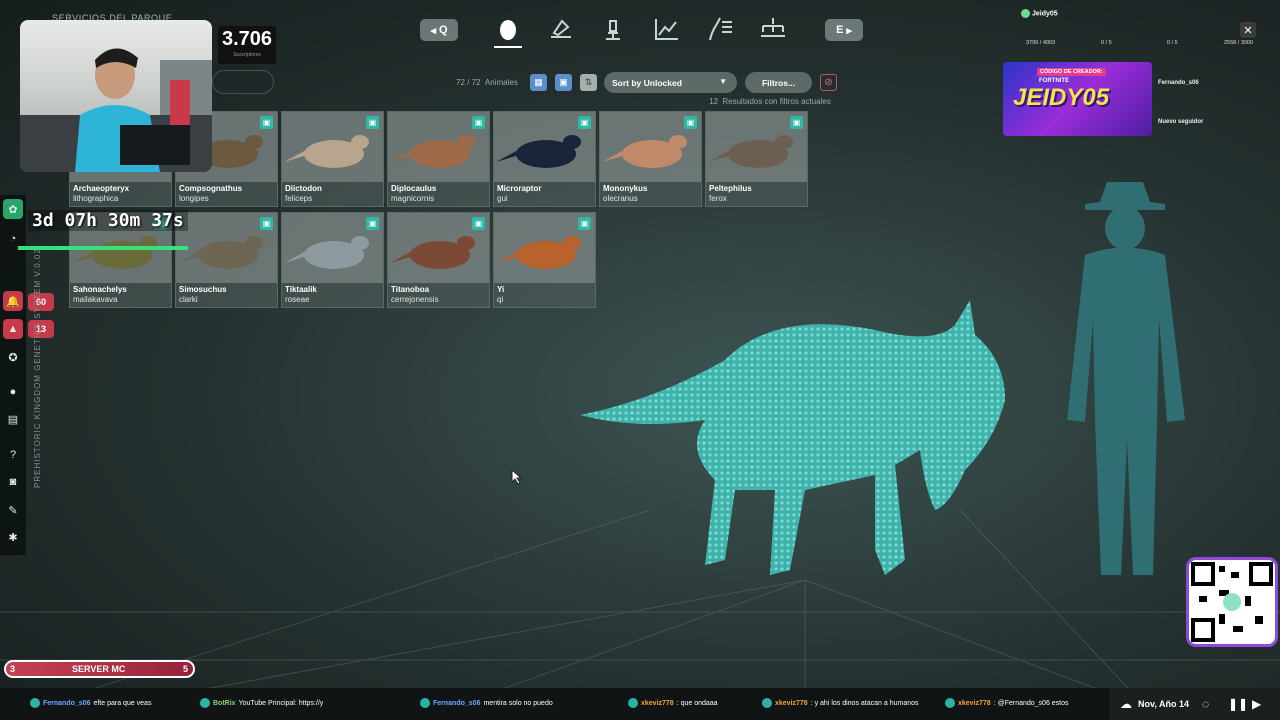 This screenshot has height=720, width=1280. What do you see at coordinates (95, 299) in the screenshot?
I see `animal-species: mailakavava` at bounding box center [95, 299].